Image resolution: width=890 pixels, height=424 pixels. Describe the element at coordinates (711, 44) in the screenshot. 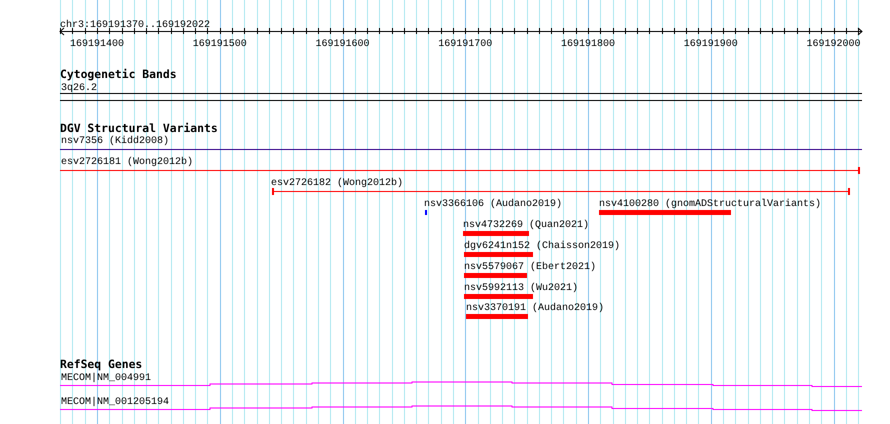

I see `tick-label: 169191900` at that location.